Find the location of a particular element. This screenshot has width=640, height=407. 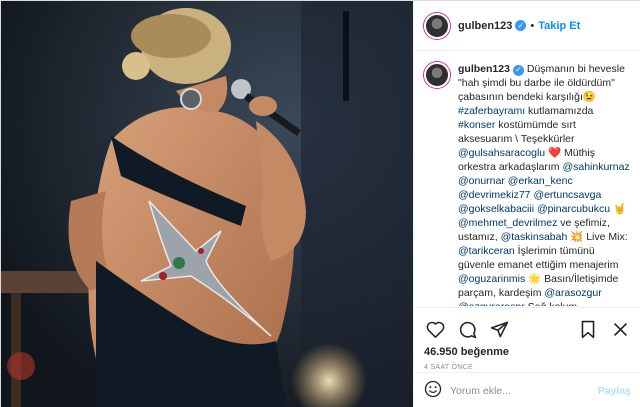

avatar is located at coordinates (437, 25).